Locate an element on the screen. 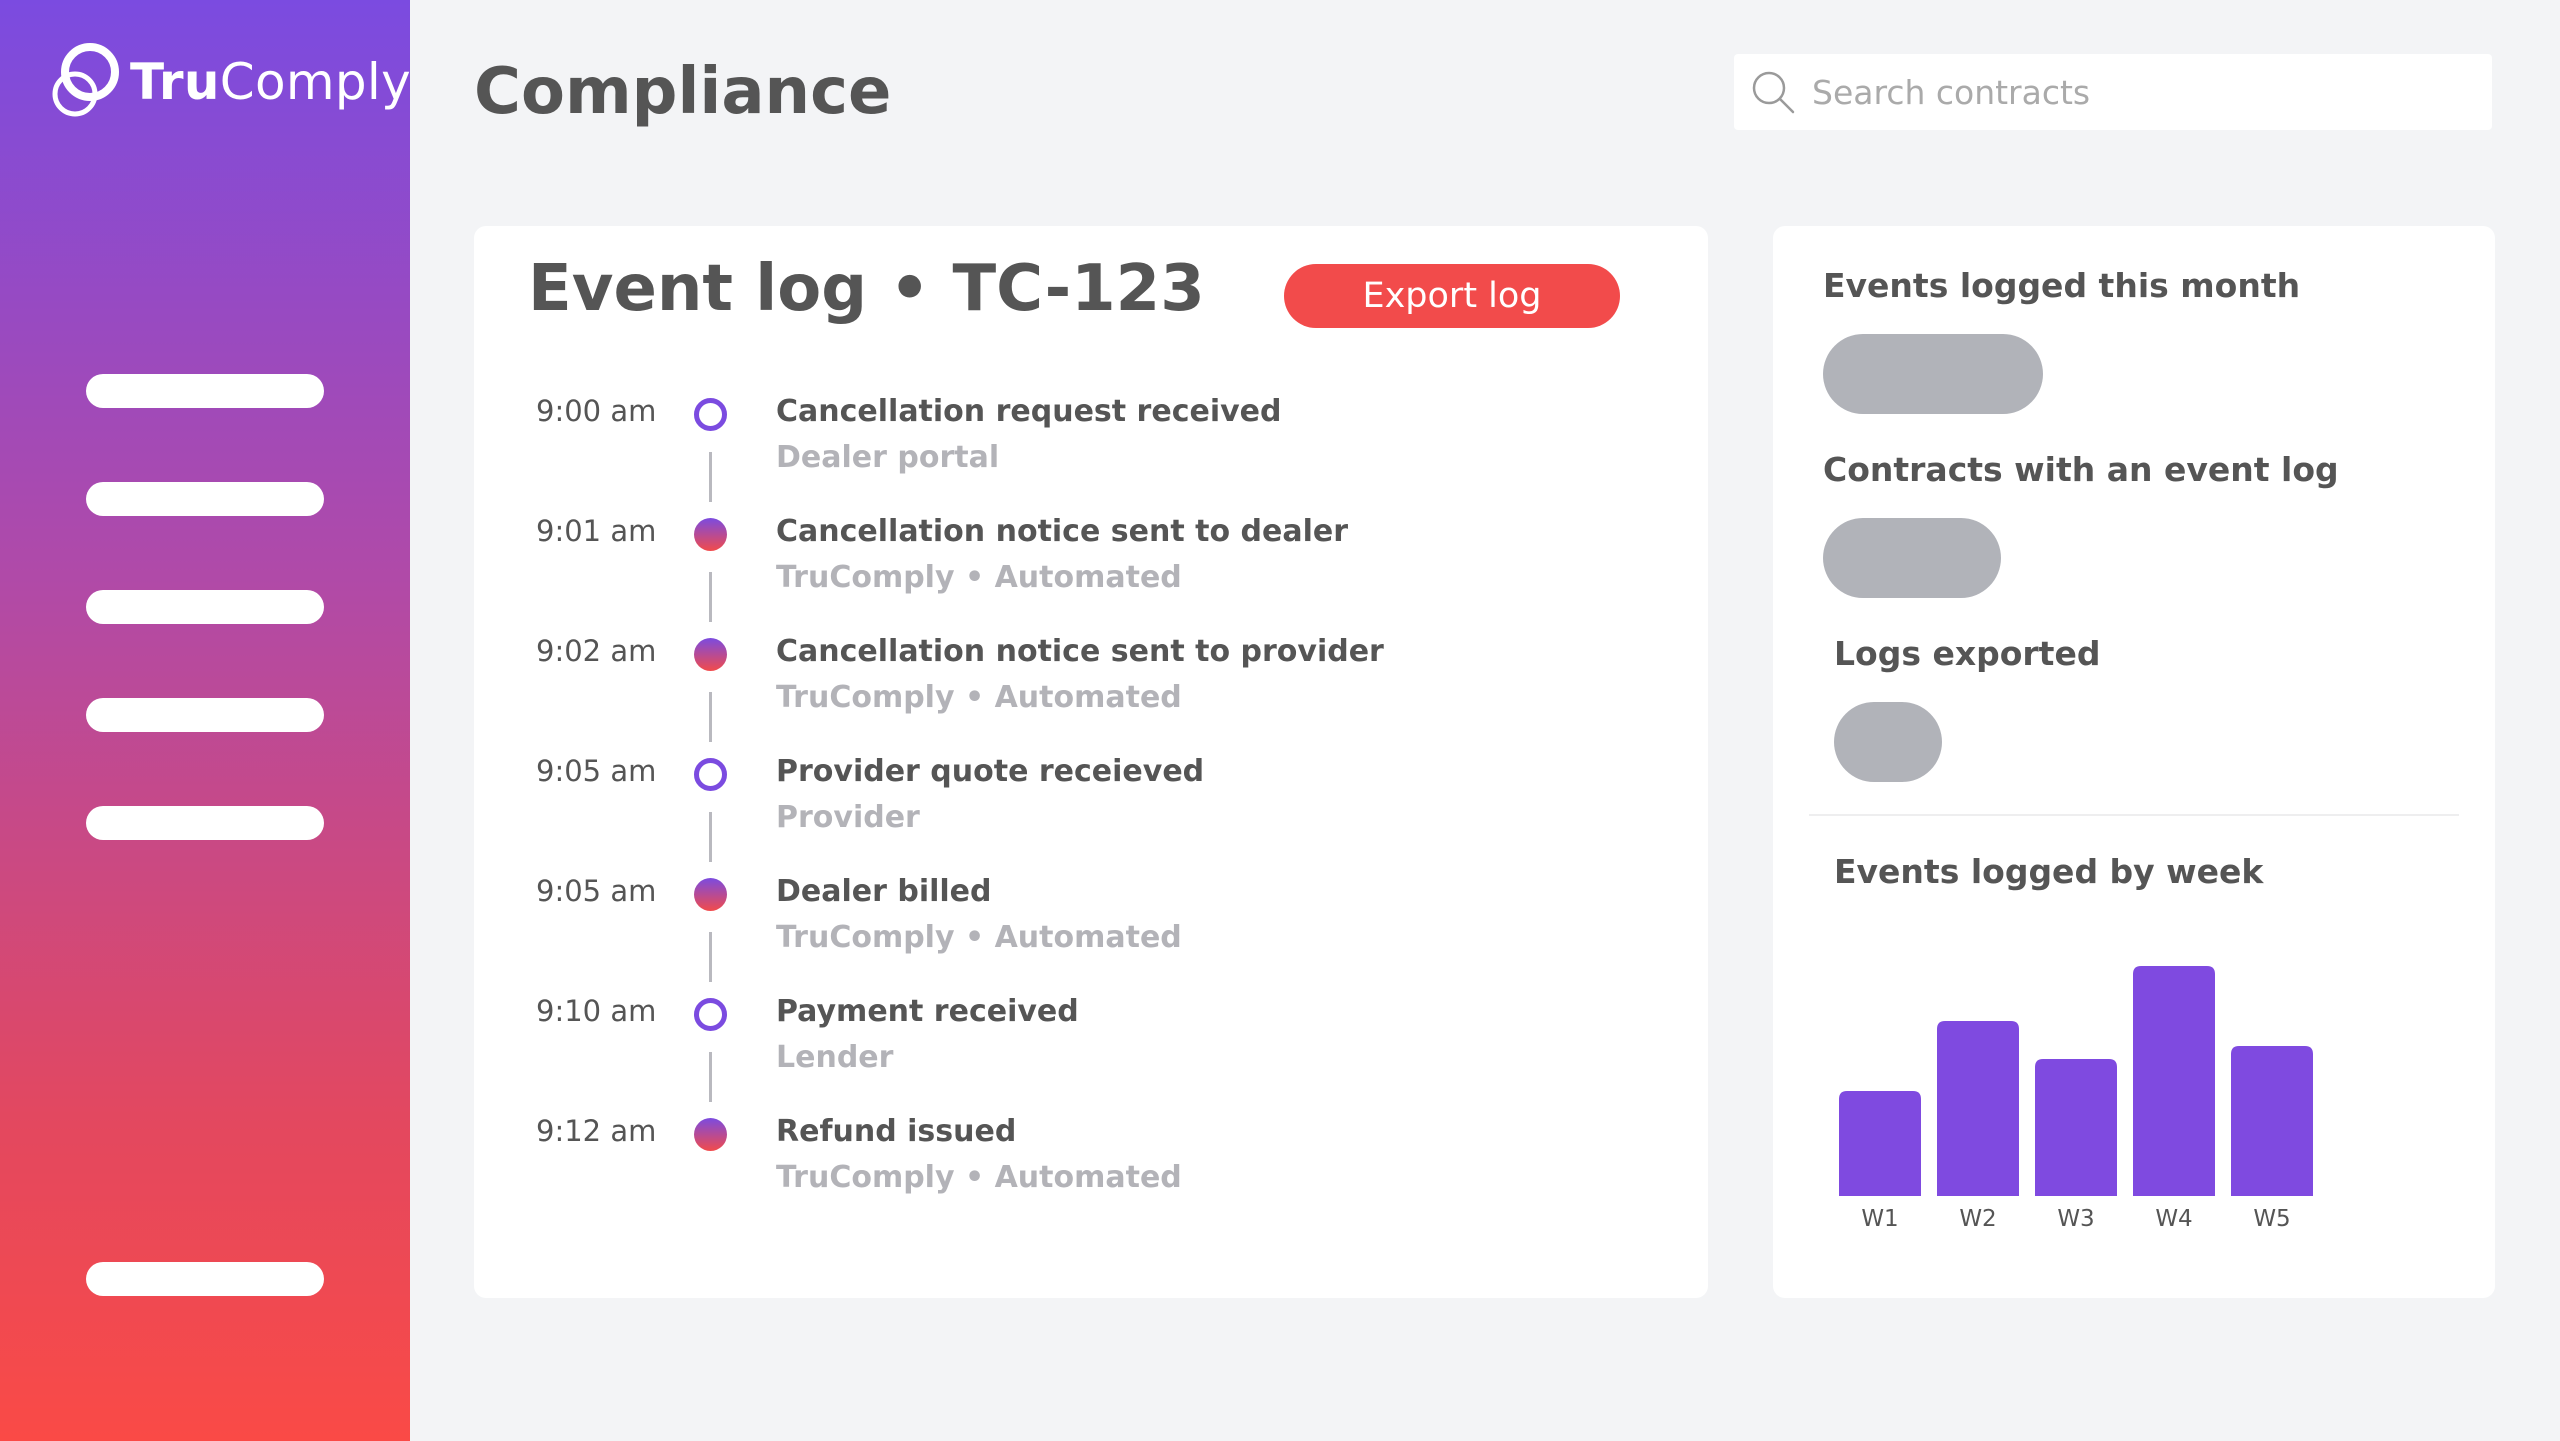 This screenshot has width=2560, height=1441. event-title: Dealer billed is located at coordinates (884, 891).